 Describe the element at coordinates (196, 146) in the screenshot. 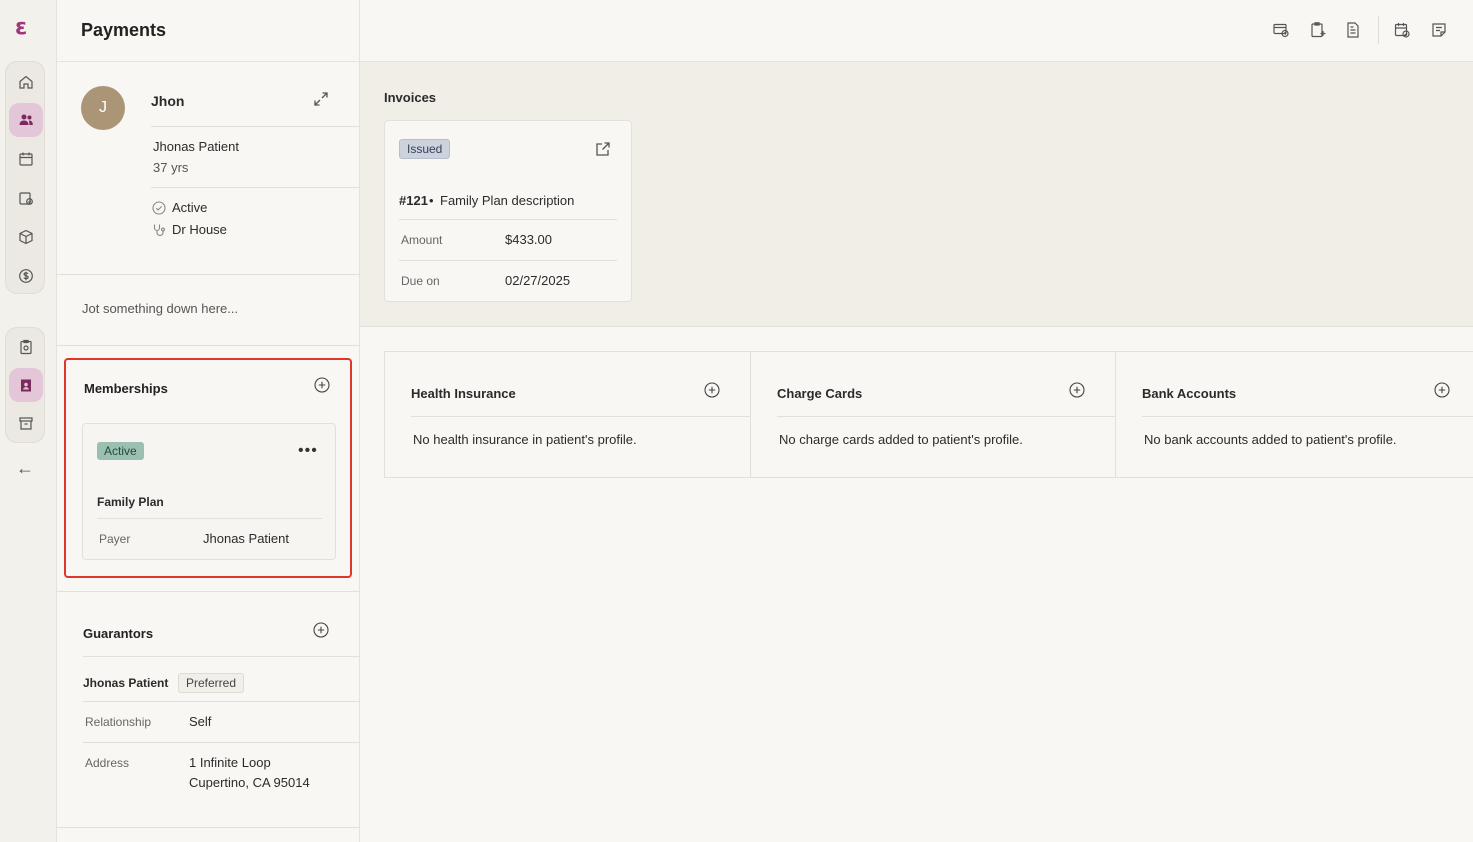

I see `patient-full-name: Jhonas Patient` at that location.